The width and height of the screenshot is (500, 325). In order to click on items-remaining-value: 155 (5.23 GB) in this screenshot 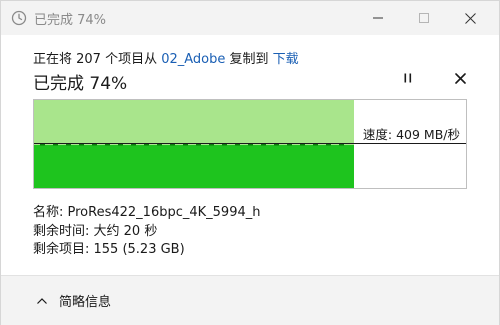, I will do `click(139, 249)`.